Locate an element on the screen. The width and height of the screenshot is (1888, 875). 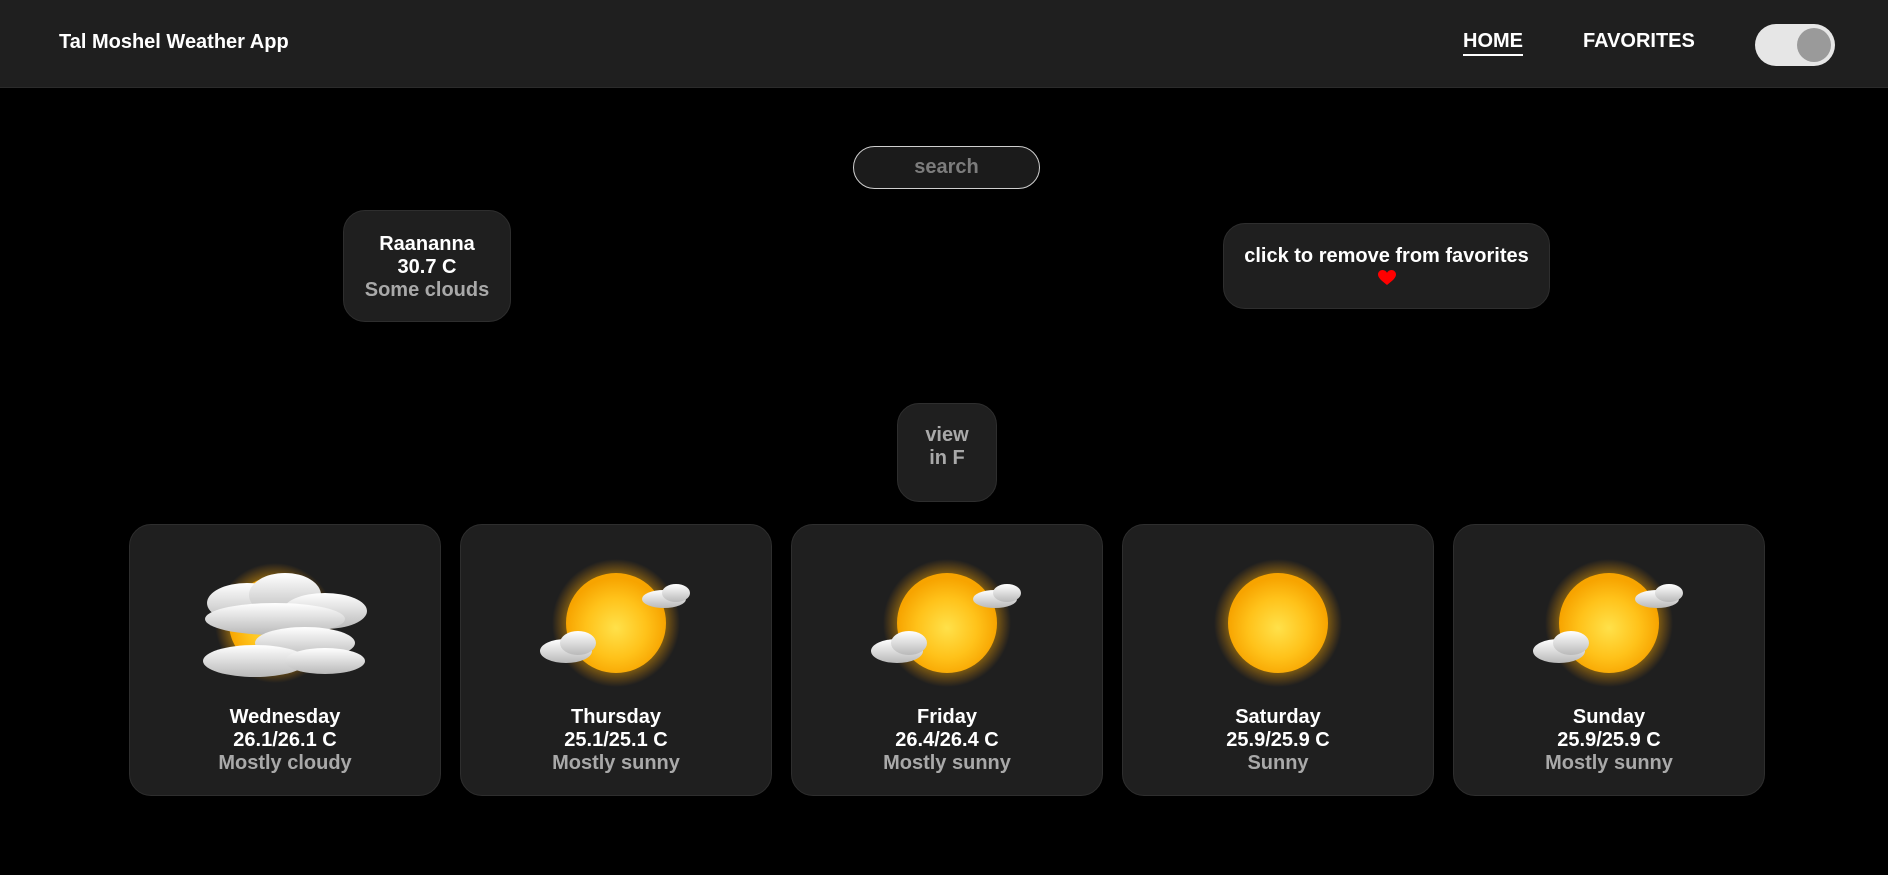
forecast-day: Saturday is located at coordinates (1278, 717).